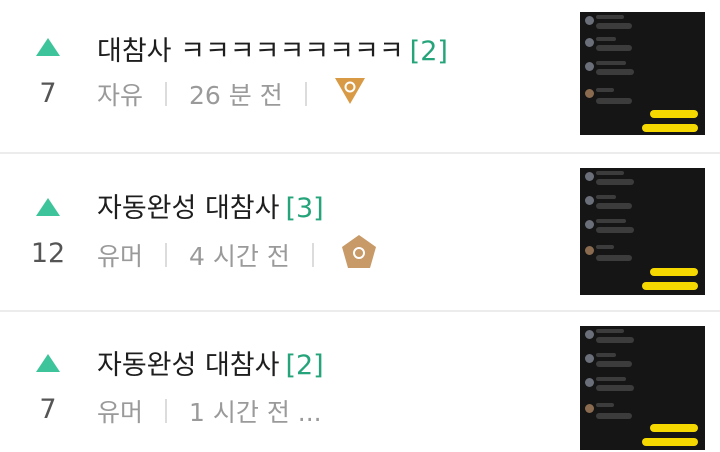 The width and height of the screenshot is (720, 452). I want to click on post-title: 대참사 ㅋㅋㅋㅋㅋㅋㅋㅋㅋ [2], so click(272, 48).